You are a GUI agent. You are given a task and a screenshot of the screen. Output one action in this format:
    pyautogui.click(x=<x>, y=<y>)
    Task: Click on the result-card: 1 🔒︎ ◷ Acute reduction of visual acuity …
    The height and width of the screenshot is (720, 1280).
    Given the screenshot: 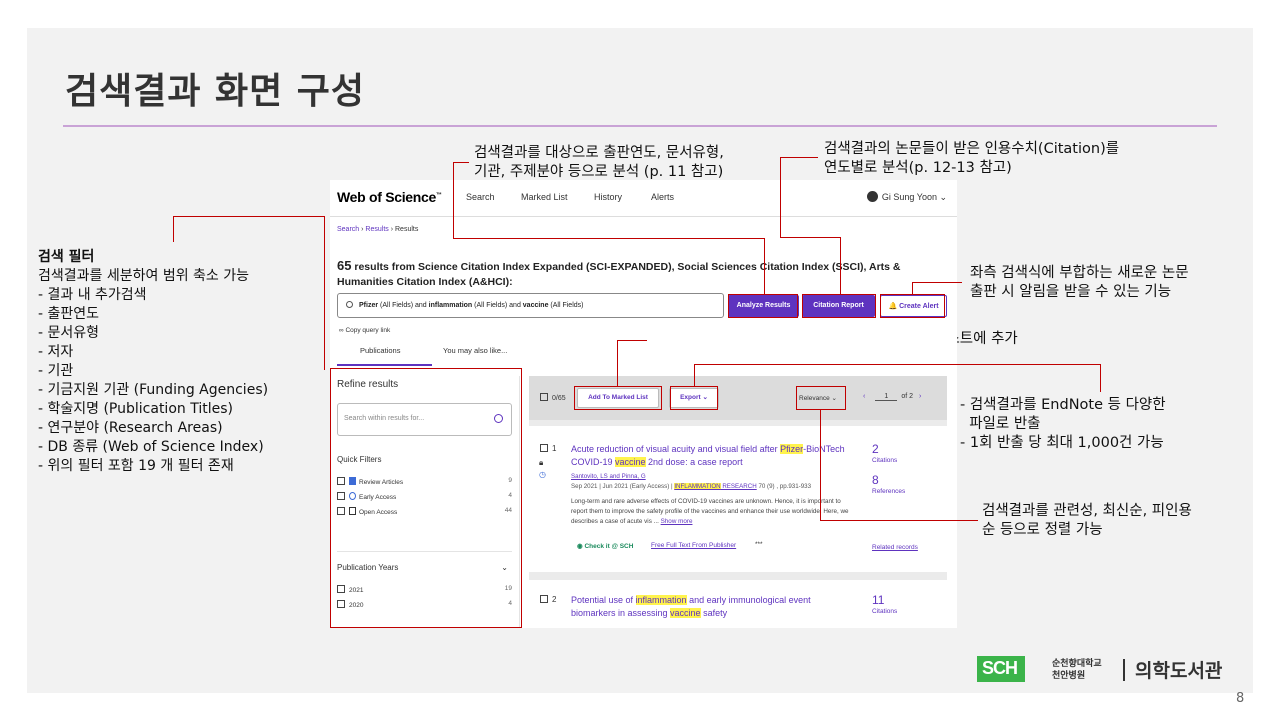 What is the action you would take?
    pyautogui.click(x=738, y=499)
    